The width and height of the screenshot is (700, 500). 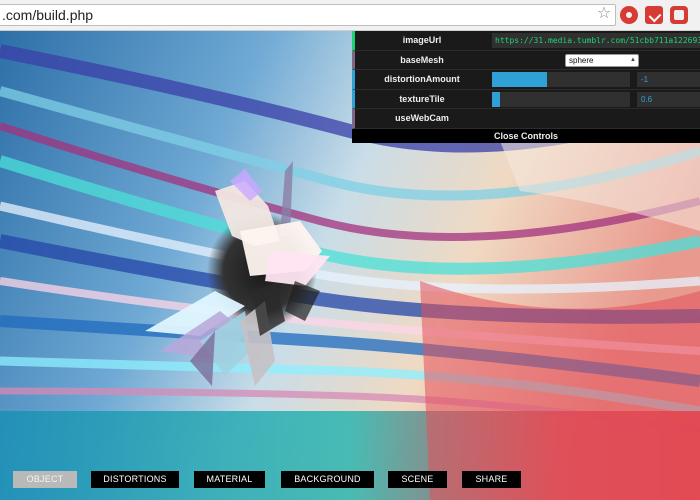 What do you see at coordinates (668, 99) in the screenshot?
I see `texture-tile-value-input: 0.6` at bounding box center [668, 99].